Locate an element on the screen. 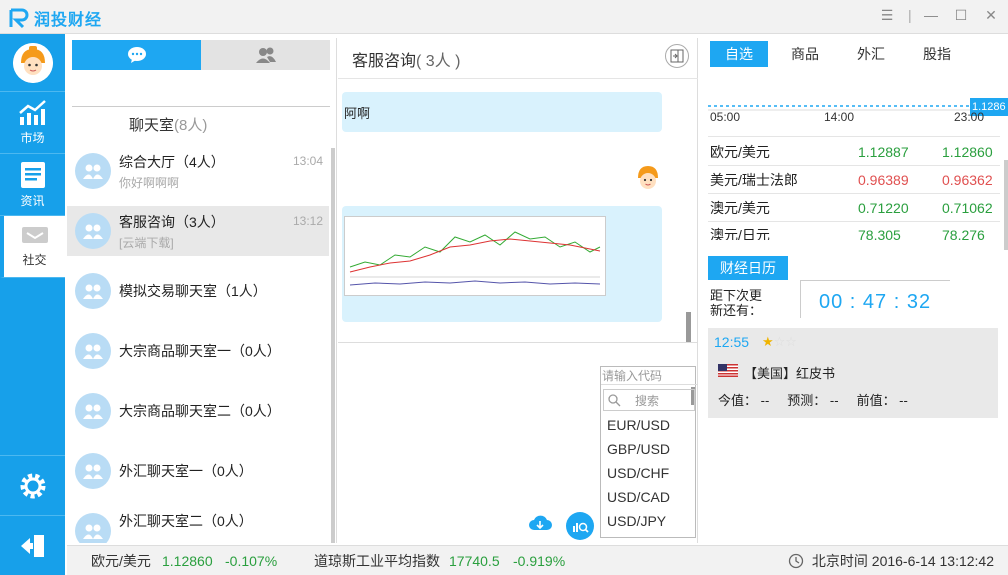  code-option: USD/CAD is located at coordinates (638, 497).